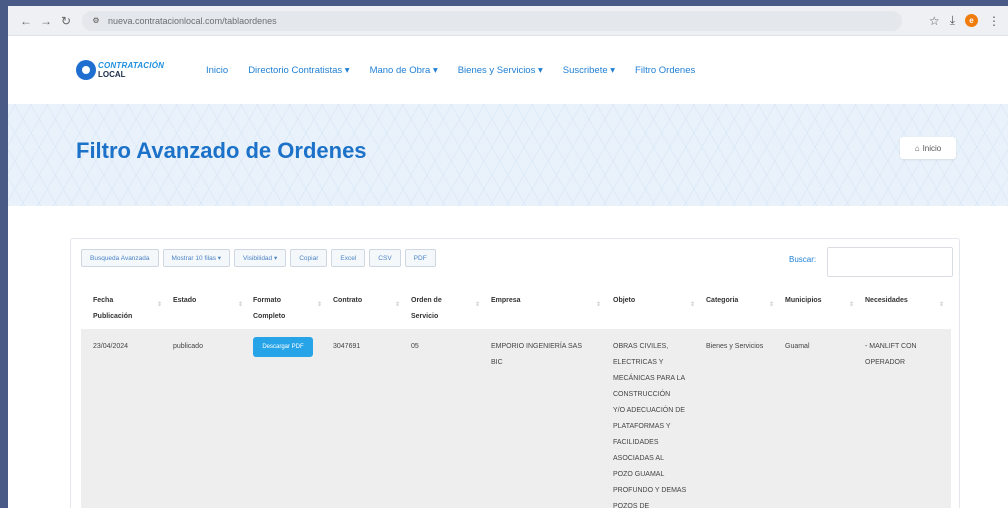 This screenshot has width=1008, height=508. What do you see at coordinates (420, 258) in the screenshot?
I see `pdf-export-button: PDF` at bounding box center [420, 258].